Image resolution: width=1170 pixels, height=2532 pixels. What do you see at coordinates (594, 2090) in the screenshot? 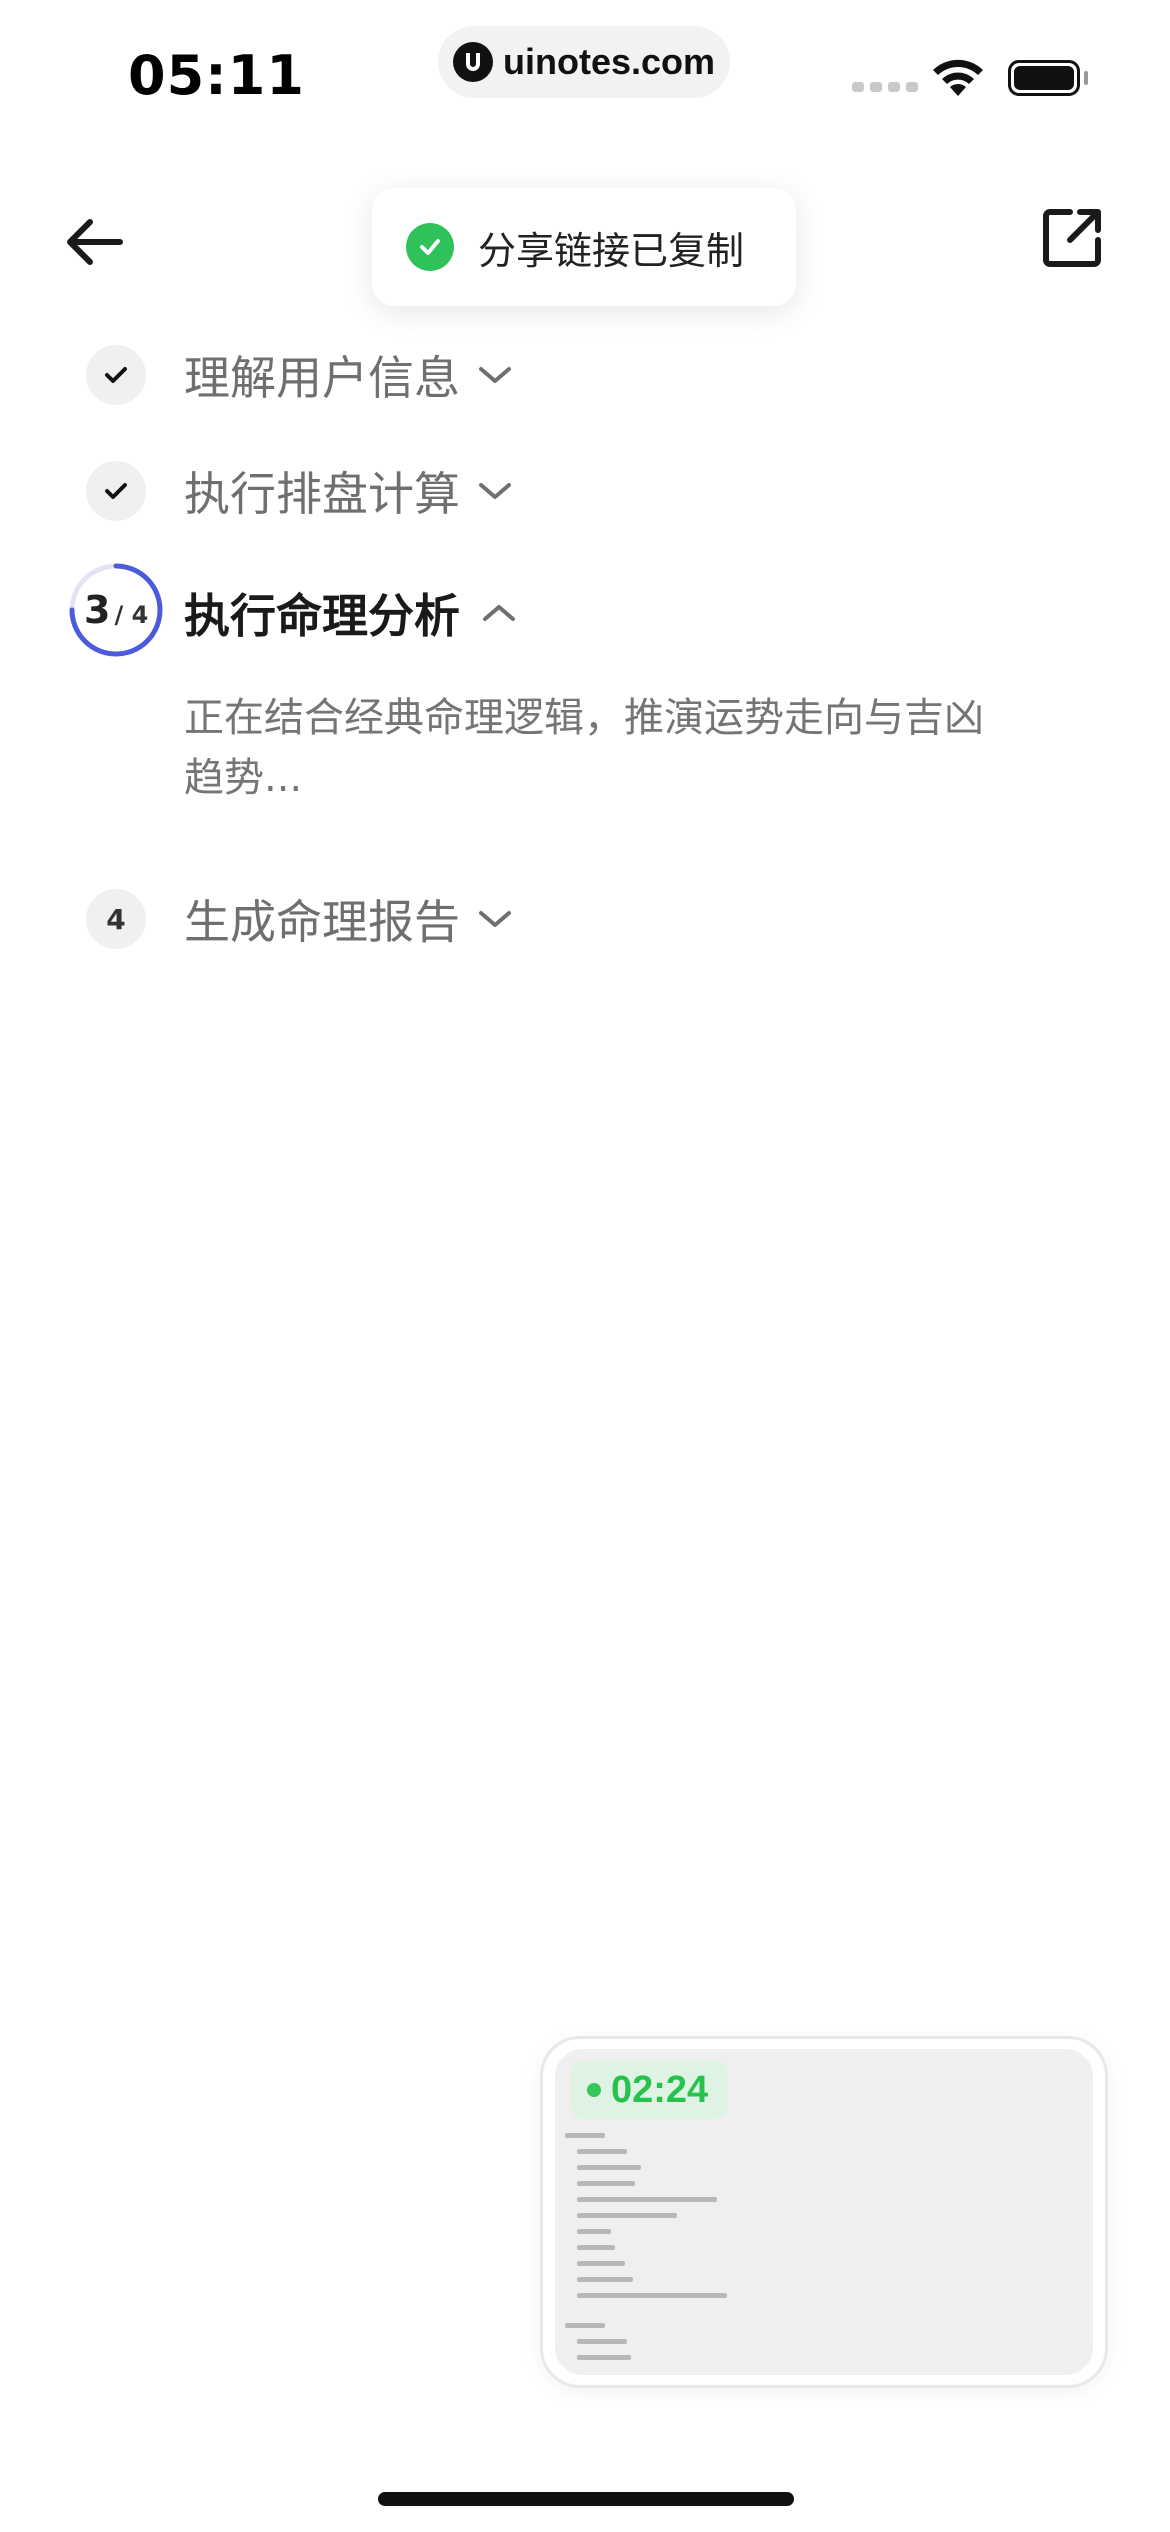
I see `recording-dot-icon` at bounding box center [594, 2090].